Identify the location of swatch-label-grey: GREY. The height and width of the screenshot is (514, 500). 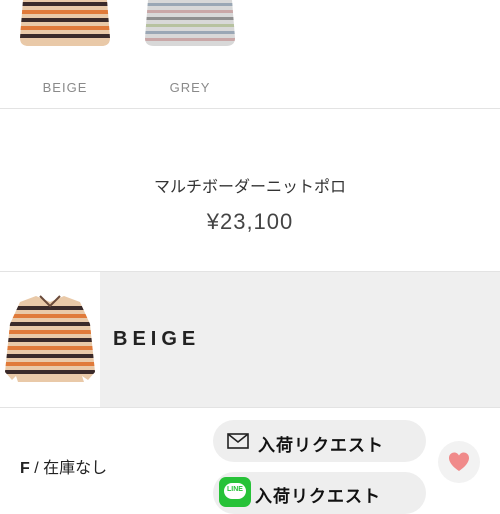
(190, 87).